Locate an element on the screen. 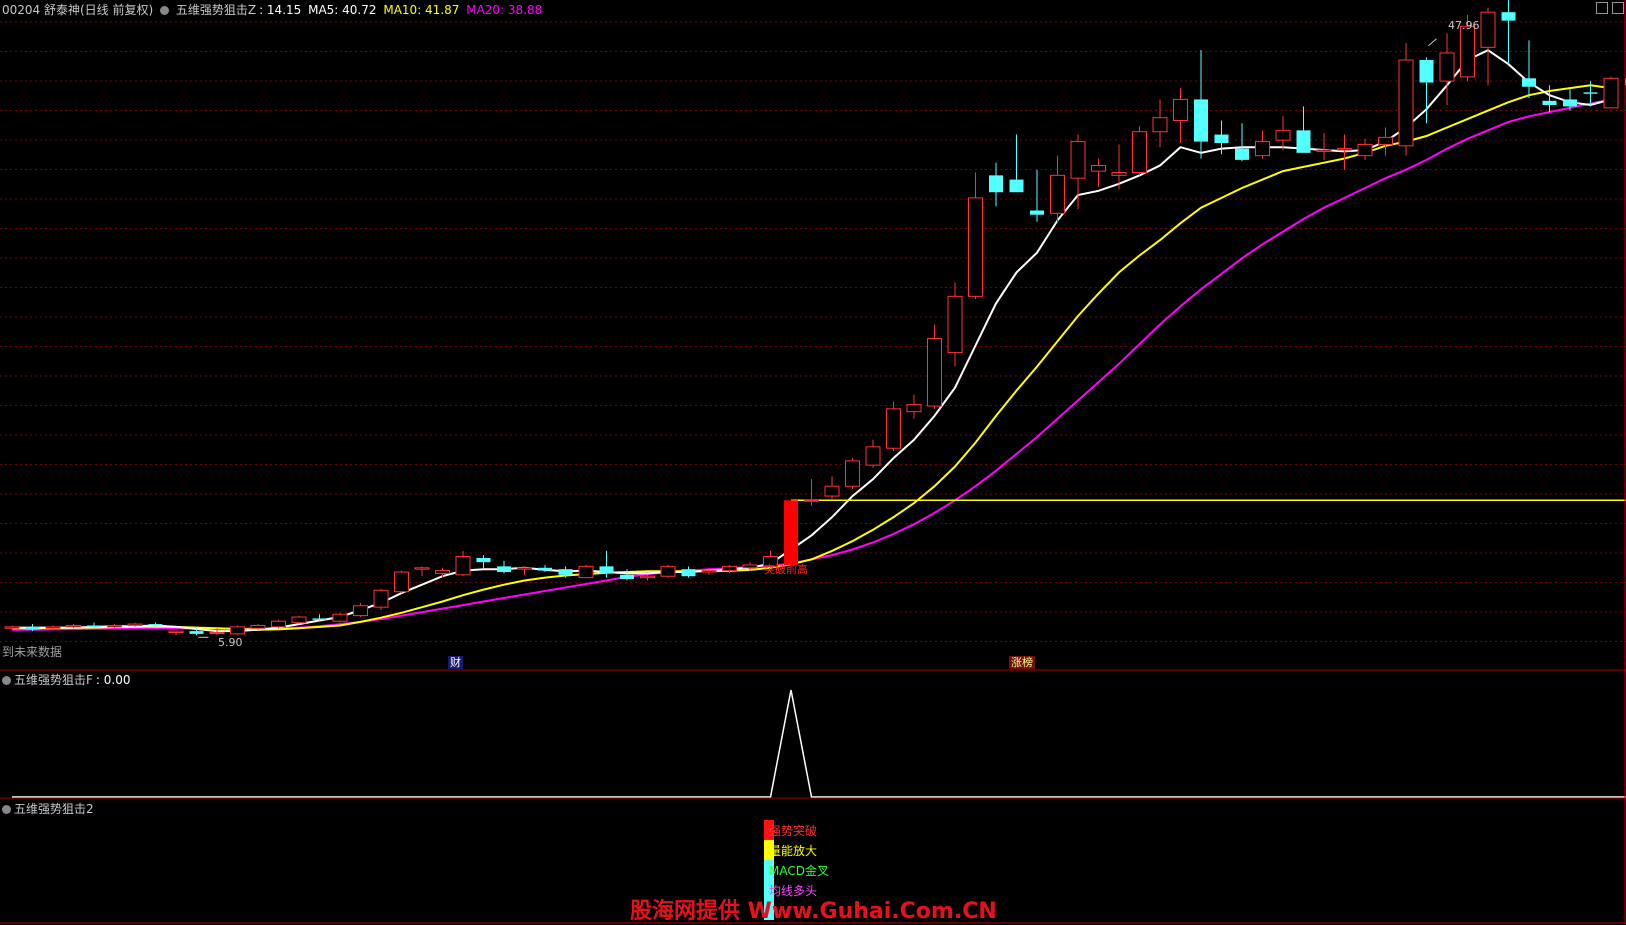 This screenshot has height=925, width=1626. future-data-text: 到未来数据 is located at coordinates (32, 651).